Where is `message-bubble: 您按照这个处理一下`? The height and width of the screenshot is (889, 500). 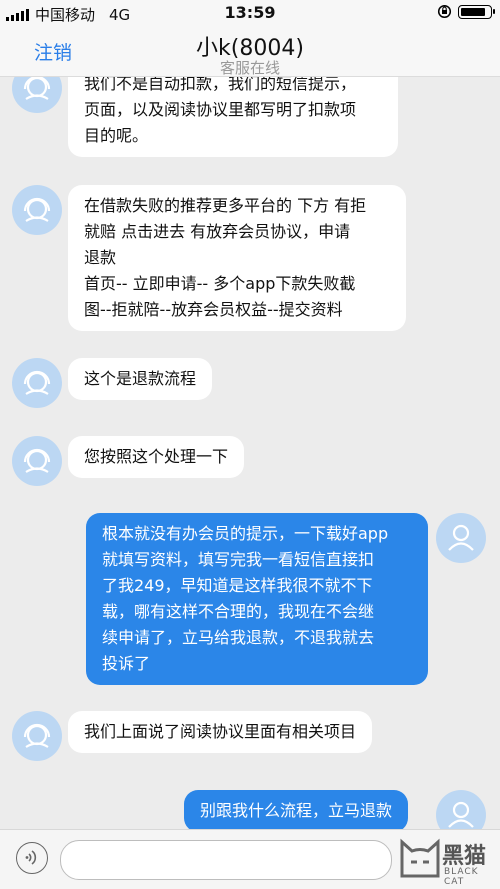
message-bubble: 您按照这个处理一下 is located at coordinates (156, 457).